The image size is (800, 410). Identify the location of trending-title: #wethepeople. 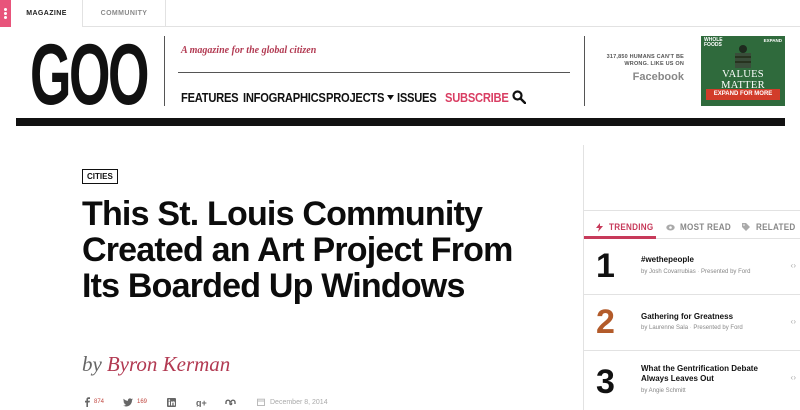
(711, 260).